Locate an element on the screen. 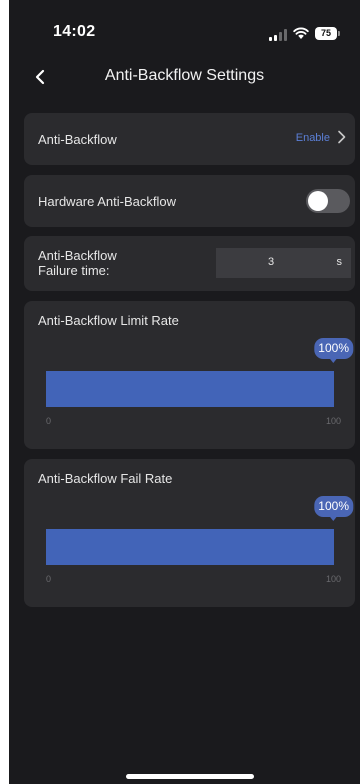 This screenshot has width=363, height=784. limit-rate-min-label: 0 is located at coordinates (49, 421).